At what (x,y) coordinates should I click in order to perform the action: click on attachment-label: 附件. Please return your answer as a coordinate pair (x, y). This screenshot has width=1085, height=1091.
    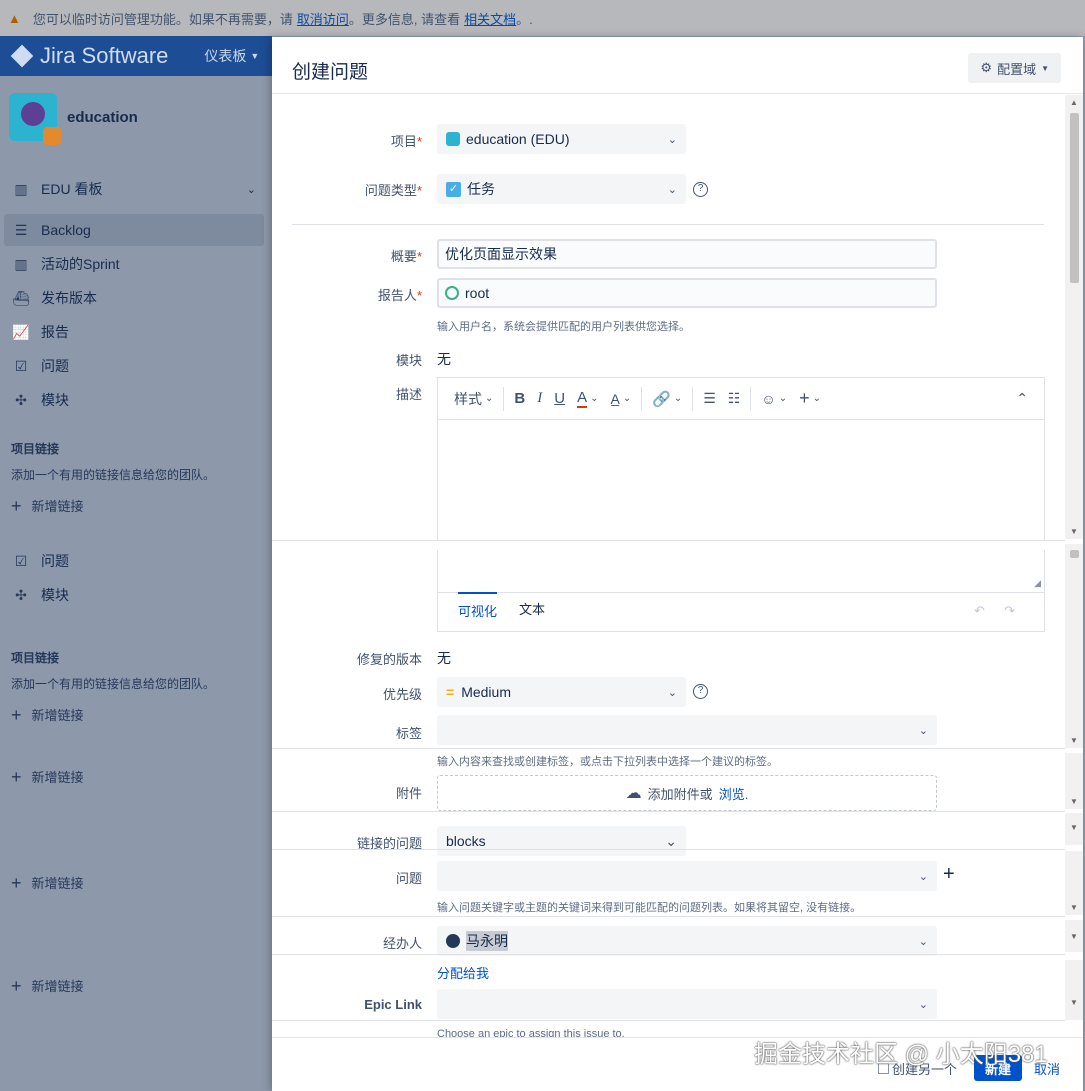
    Looking at the image, I should click on (408, 793).